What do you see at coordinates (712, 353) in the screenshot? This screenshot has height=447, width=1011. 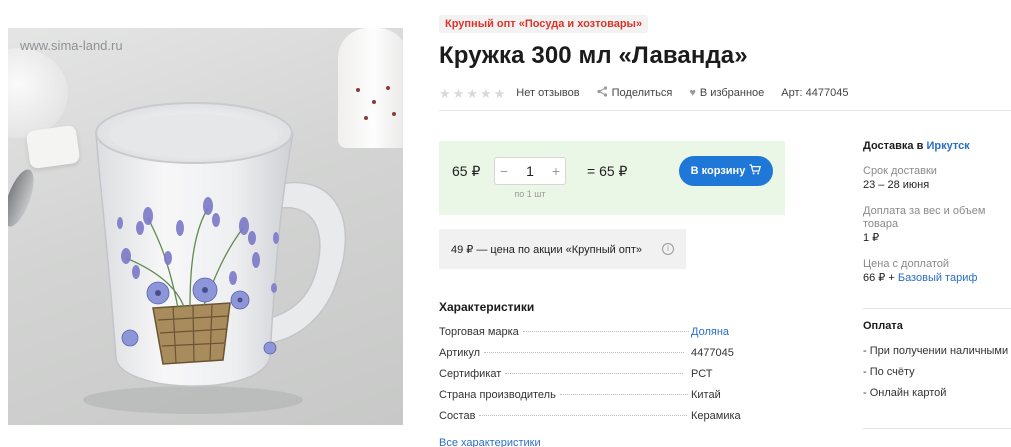 I see `characteristic-value: 4477045` at bounding box center [712, 353].